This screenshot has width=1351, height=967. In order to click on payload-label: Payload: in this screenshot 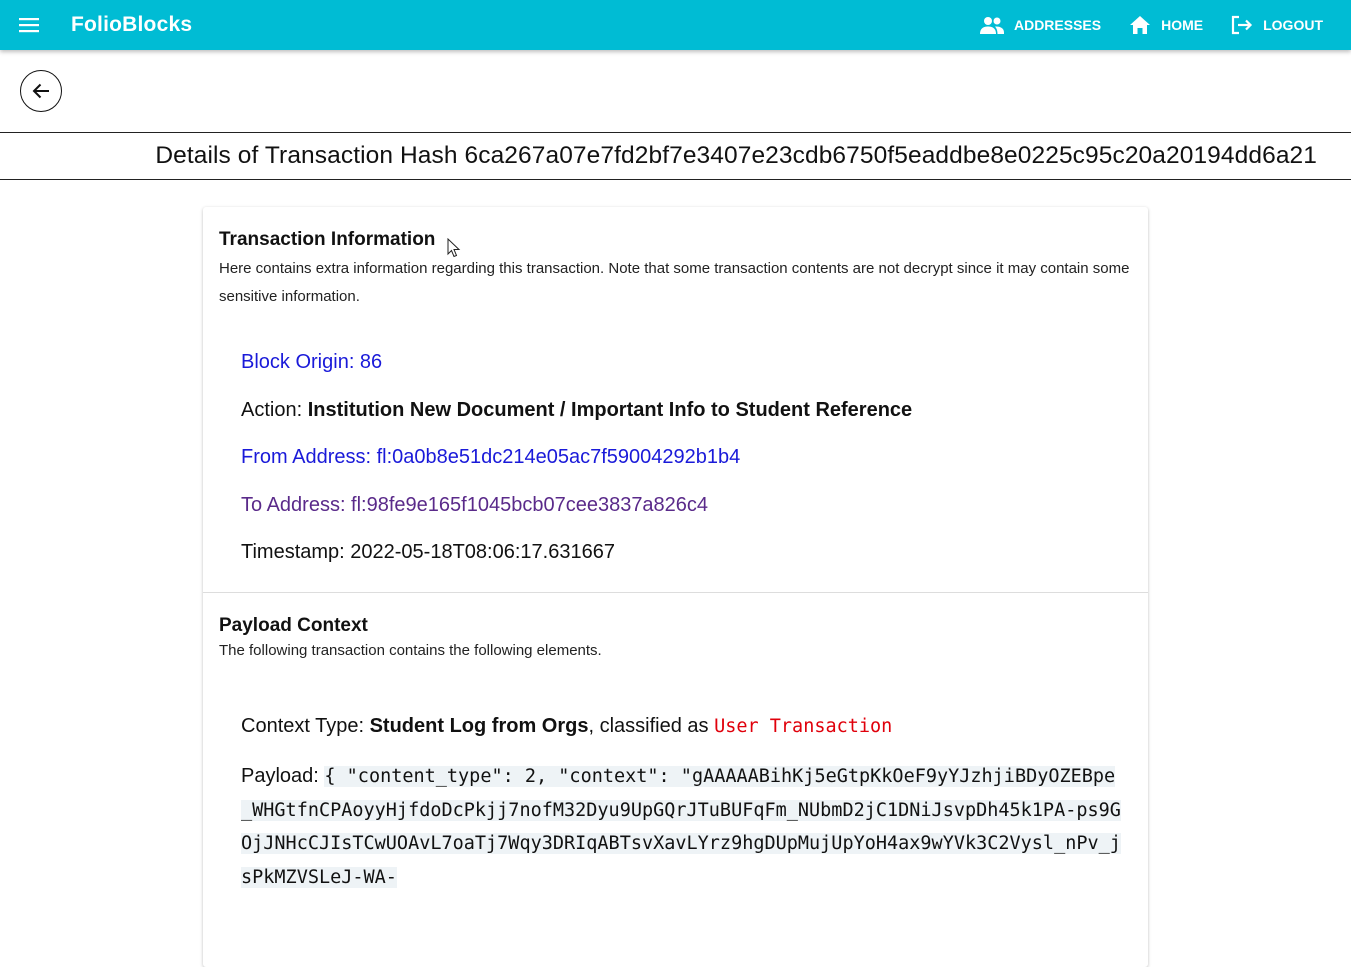, I will do `click(283, 776)`.